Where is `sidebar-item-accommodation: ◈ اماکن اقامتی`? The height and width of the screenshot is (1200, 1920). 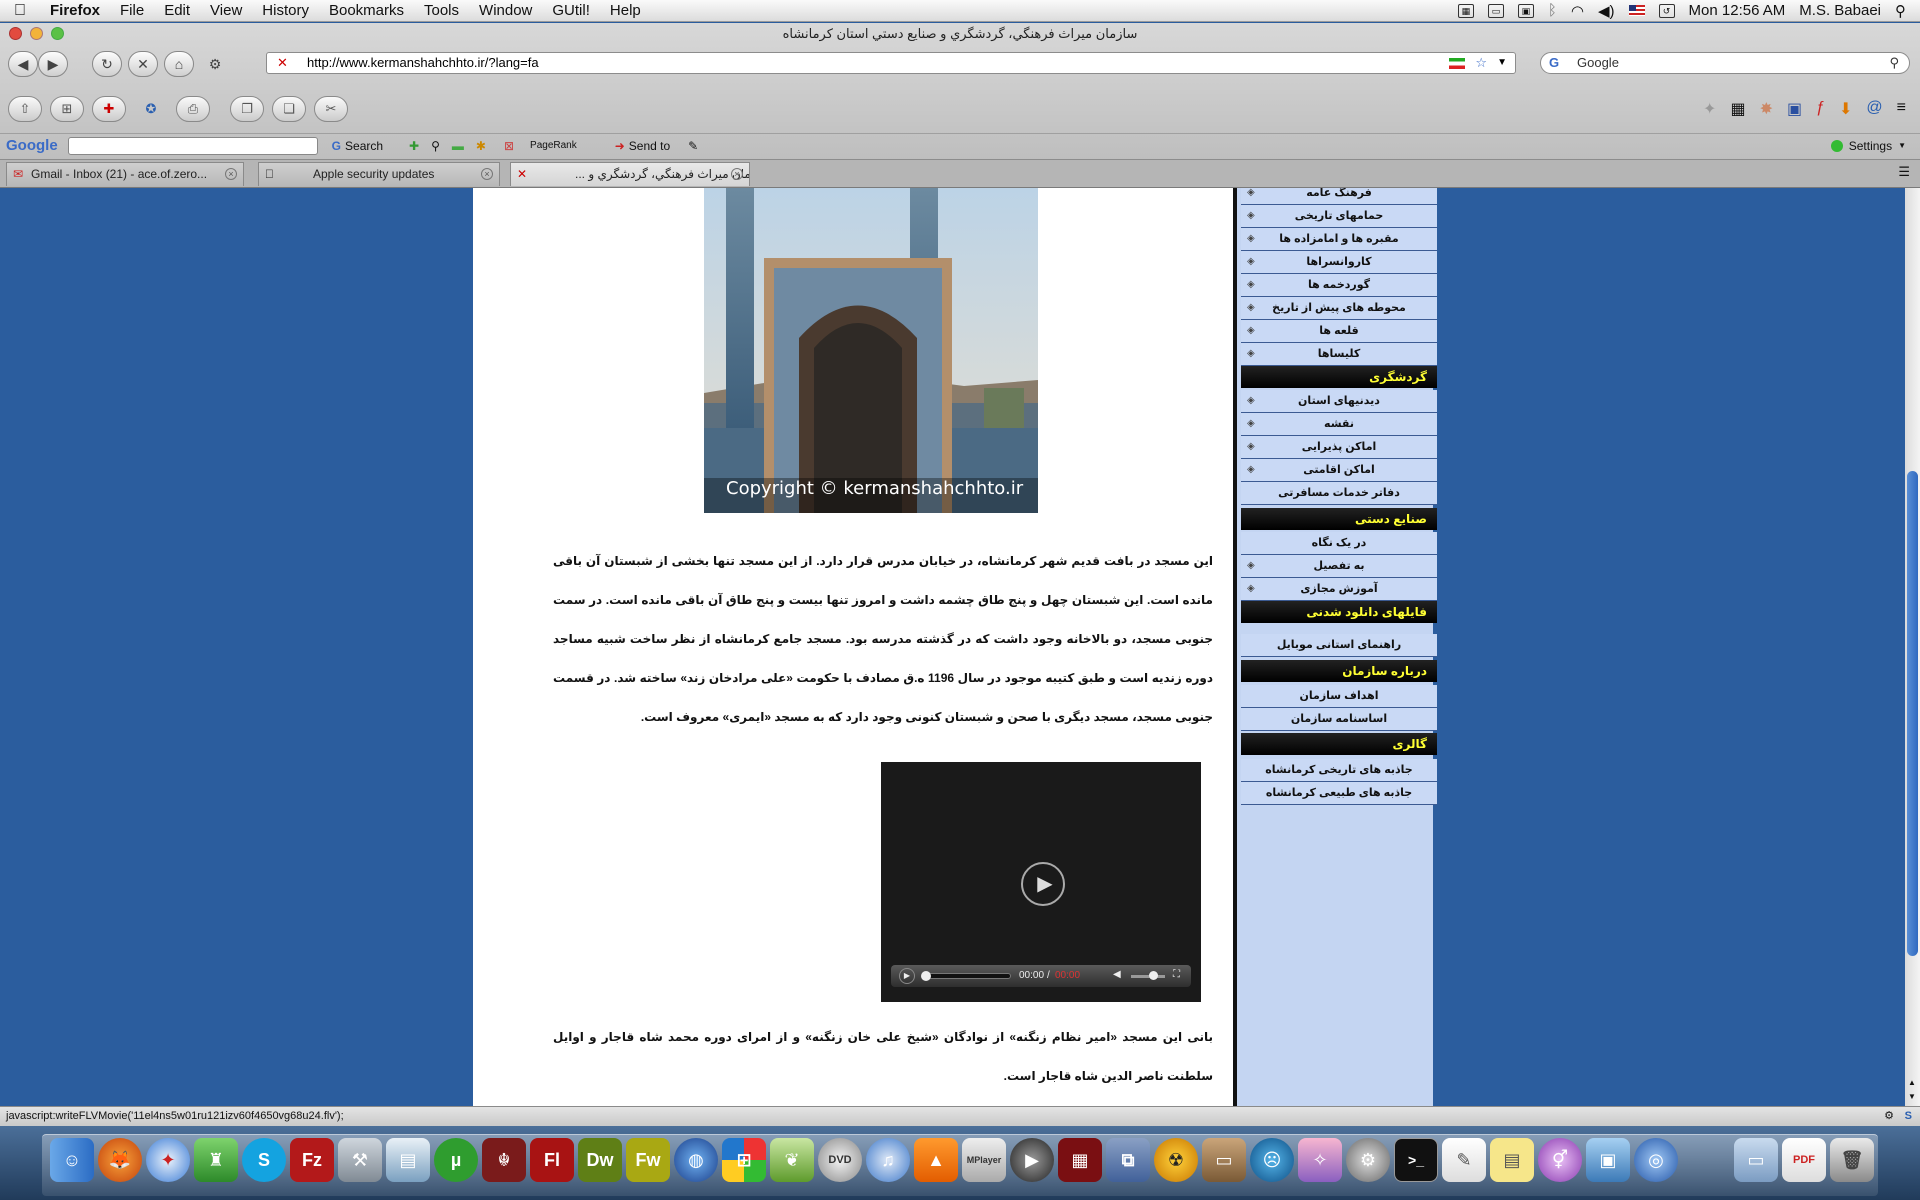 sidebar-item-accommodation: ◈ اماکن اقامتی is located at coordinates (1339, 470).